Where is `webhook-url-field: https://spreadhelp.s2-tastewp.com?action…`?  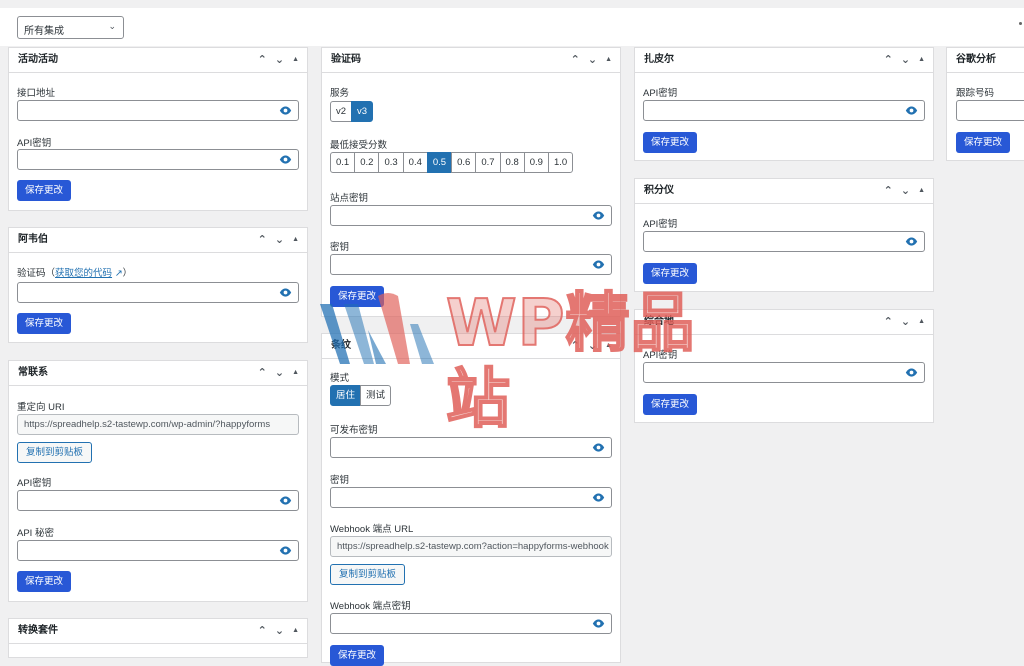
webhook-url-field: https://spreadhelp.s2-tastewp.com?action… is located at coordinates (471, 546).